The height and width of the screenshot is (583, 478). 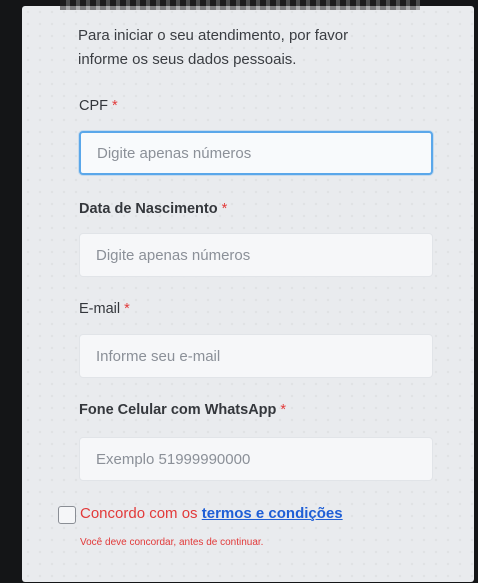 I want to click on terms-checkbox, so click(x=67, y=515).